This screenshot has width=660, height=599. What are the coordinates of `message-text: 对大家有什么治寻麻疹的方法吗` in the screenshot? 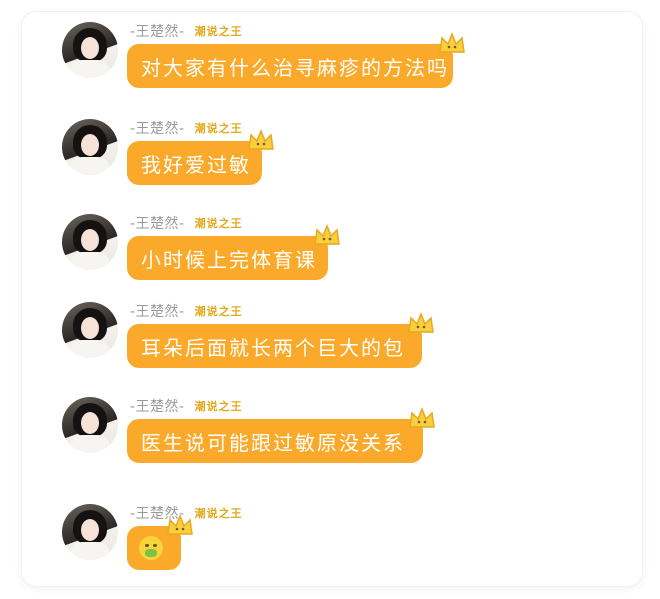 It's located at (295, 67).